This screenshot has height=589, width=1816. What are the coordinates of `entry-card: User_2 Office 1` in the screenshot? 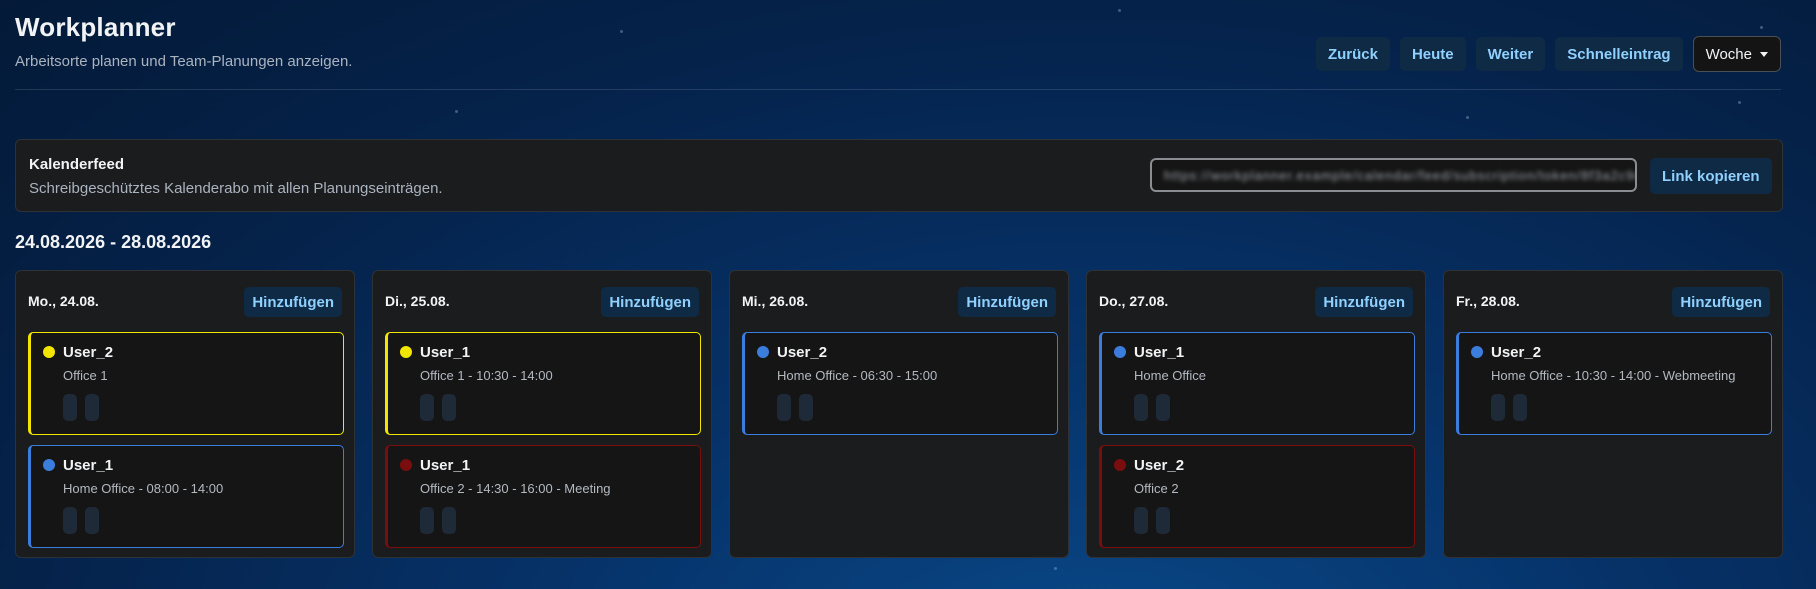 It's located at (186, 383).